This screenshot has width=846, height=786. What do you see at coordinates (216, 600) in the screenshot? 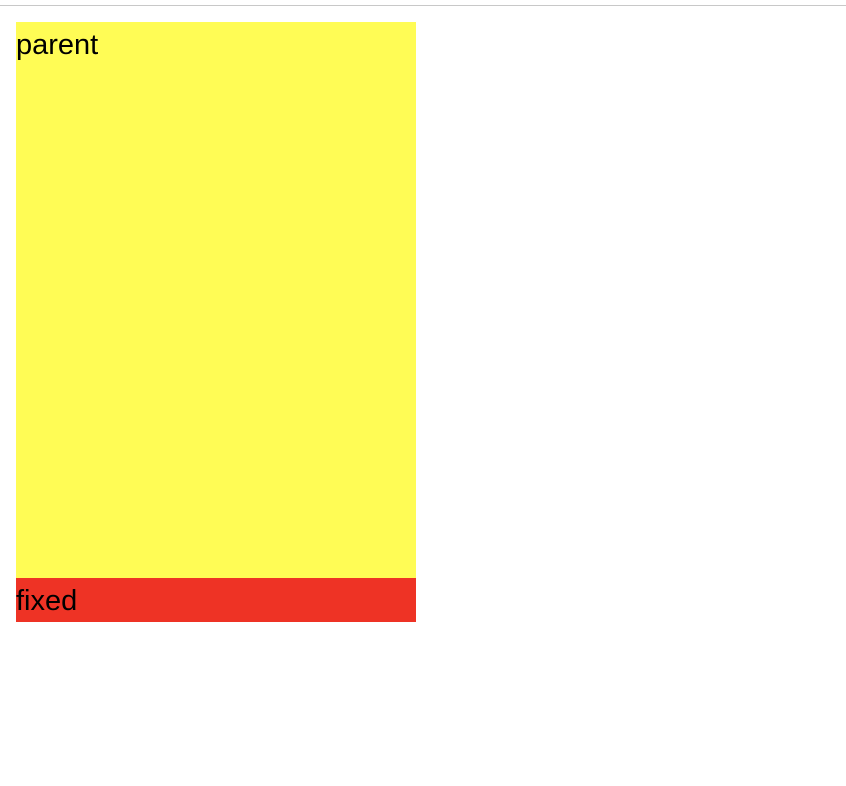
I see `fixed-bar: fixed` at bounding box center [216, 600].